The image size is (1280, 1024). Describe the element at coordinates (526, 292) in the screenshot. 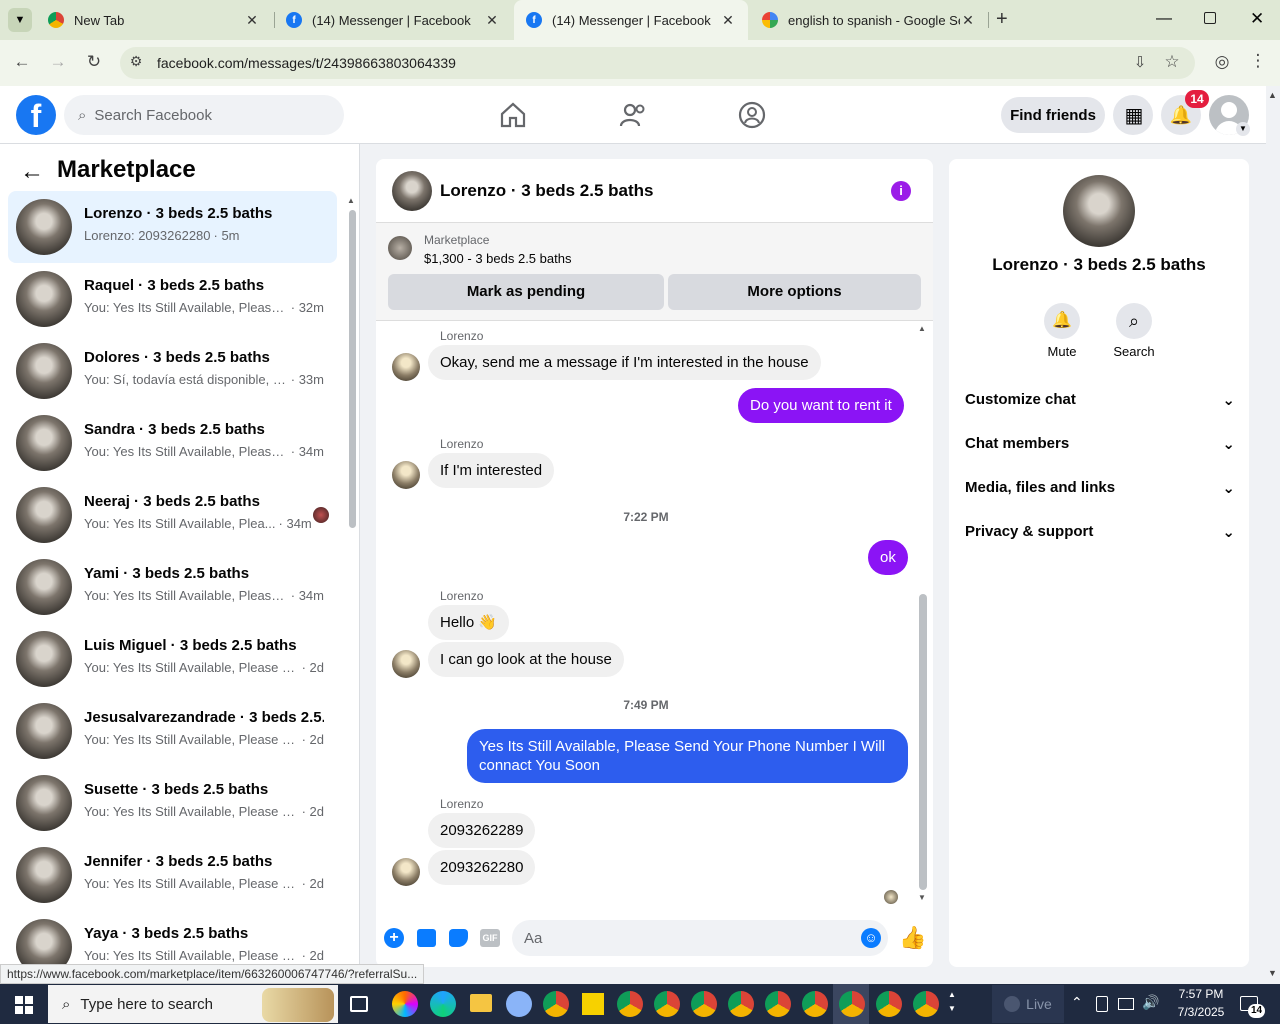

I see `mark-as-pending-button: Mark as pending` at that location.